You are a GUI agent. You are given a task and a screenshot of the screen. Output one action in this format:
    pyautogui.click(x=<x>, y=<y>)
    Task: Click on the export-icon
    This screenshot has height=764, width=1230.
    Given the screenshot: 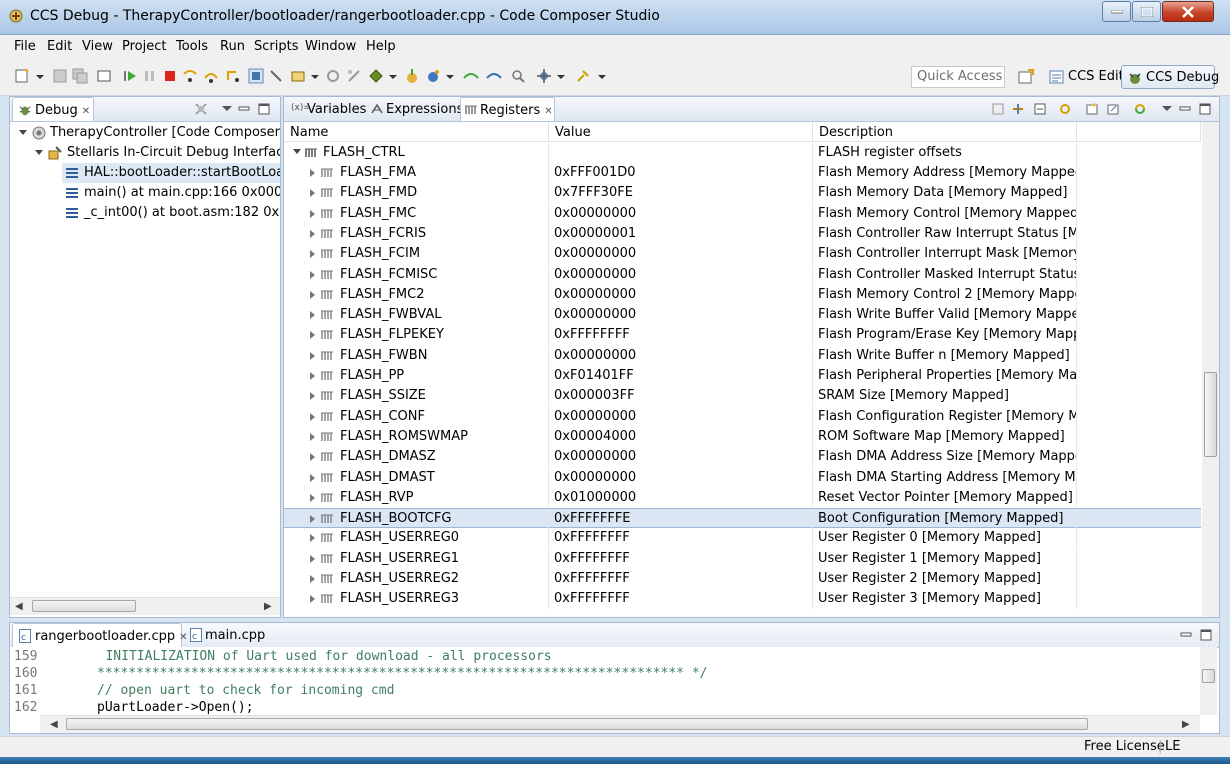 What is the action you would take?
    pyautogui.click(x=1113, y=109)
    